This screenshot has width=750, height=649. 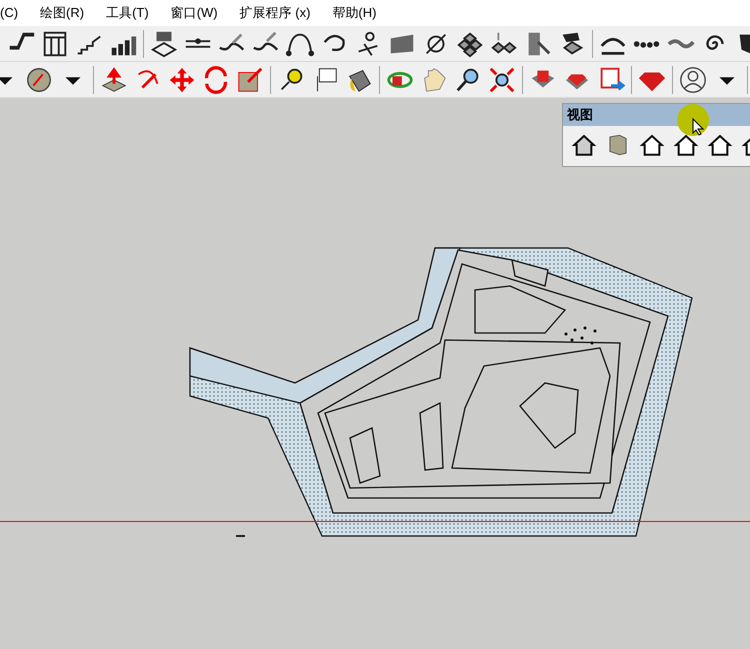 I want to click on menu-item: 扩展程序 (x), so click(x=275, y=13).